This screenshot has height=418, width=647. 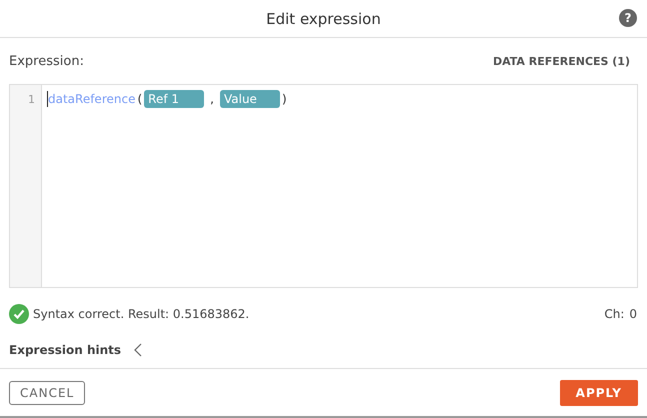 What do you see at coordinates (141, 314) in the screenshot?
I see `status-message: Syntax correct. Result: 0.51683862.` at bounding box center [141, 314].